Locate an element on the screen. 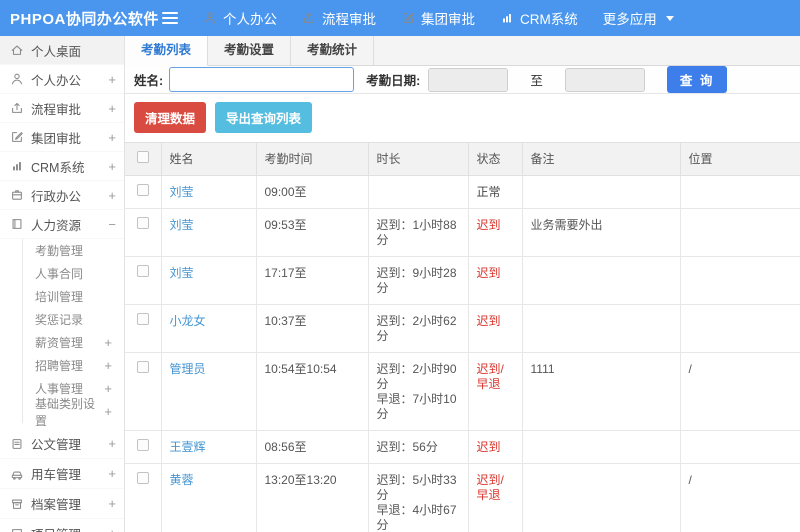 This screenshot has width=800, height=532. sidebar: 个人桌面 个人办公 + 流程审批 + 集团审批 + CRM系统 + 行政办公 + is located at coordinates (62, 284).